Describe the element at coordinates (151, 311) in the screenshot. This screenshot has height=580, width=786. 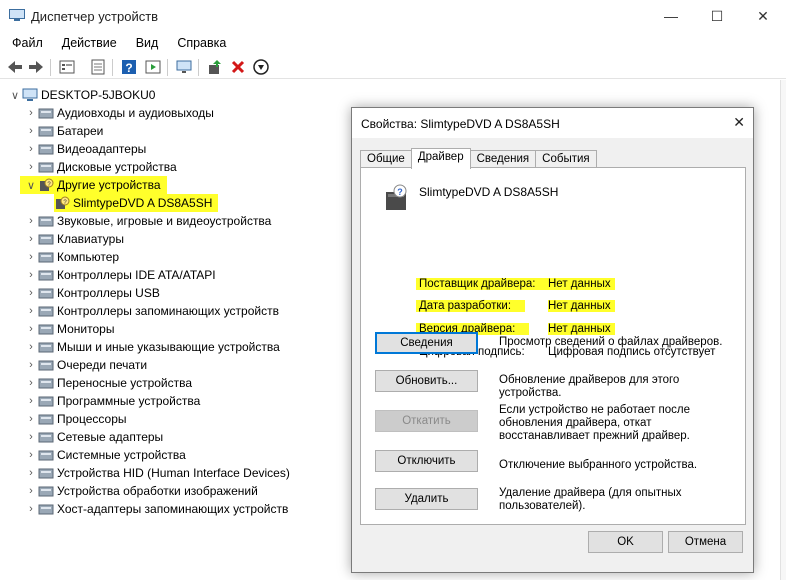
I see `tree-category: › Контроллеры запоминающих устройств` at that location.